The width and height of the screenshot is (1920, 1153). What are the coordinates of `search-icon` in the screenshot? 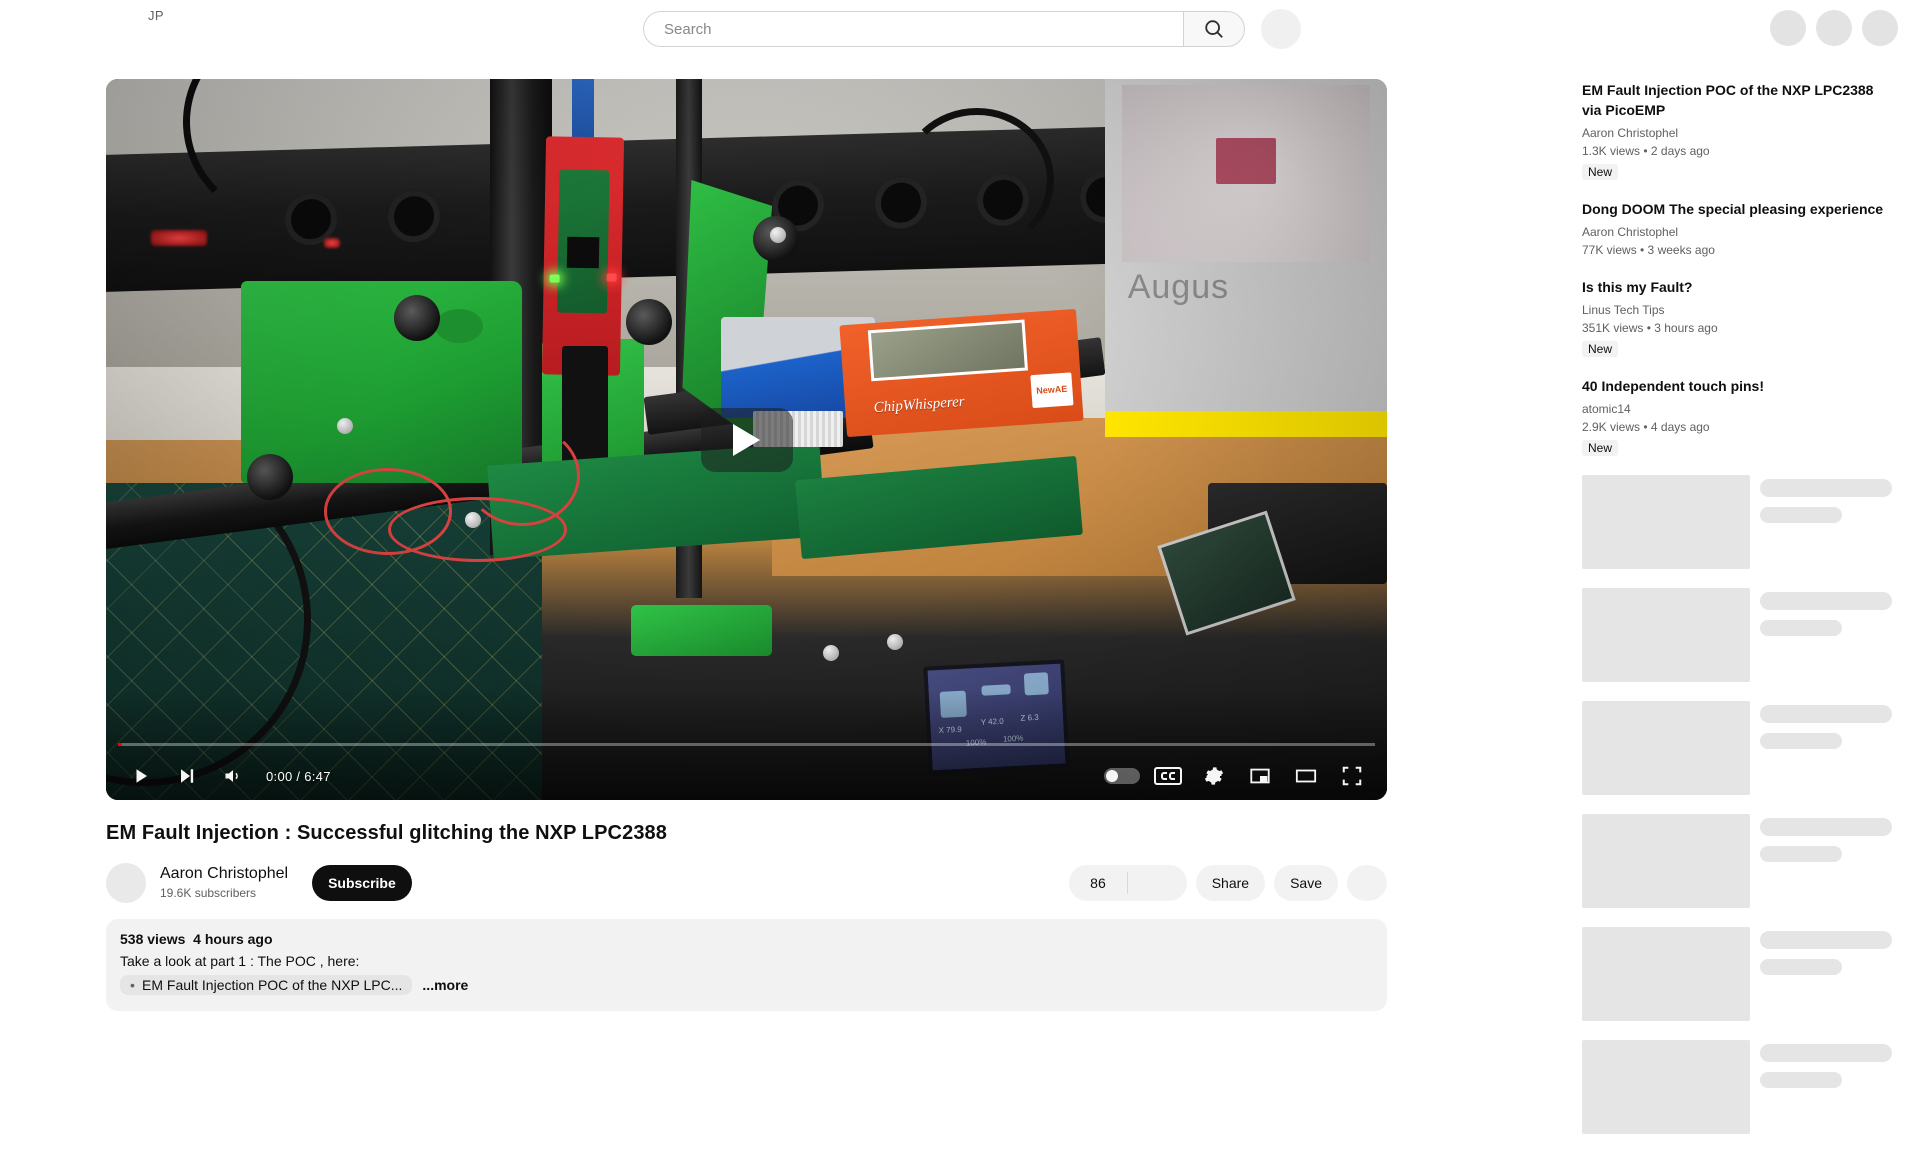 It's located at (1214, 29).